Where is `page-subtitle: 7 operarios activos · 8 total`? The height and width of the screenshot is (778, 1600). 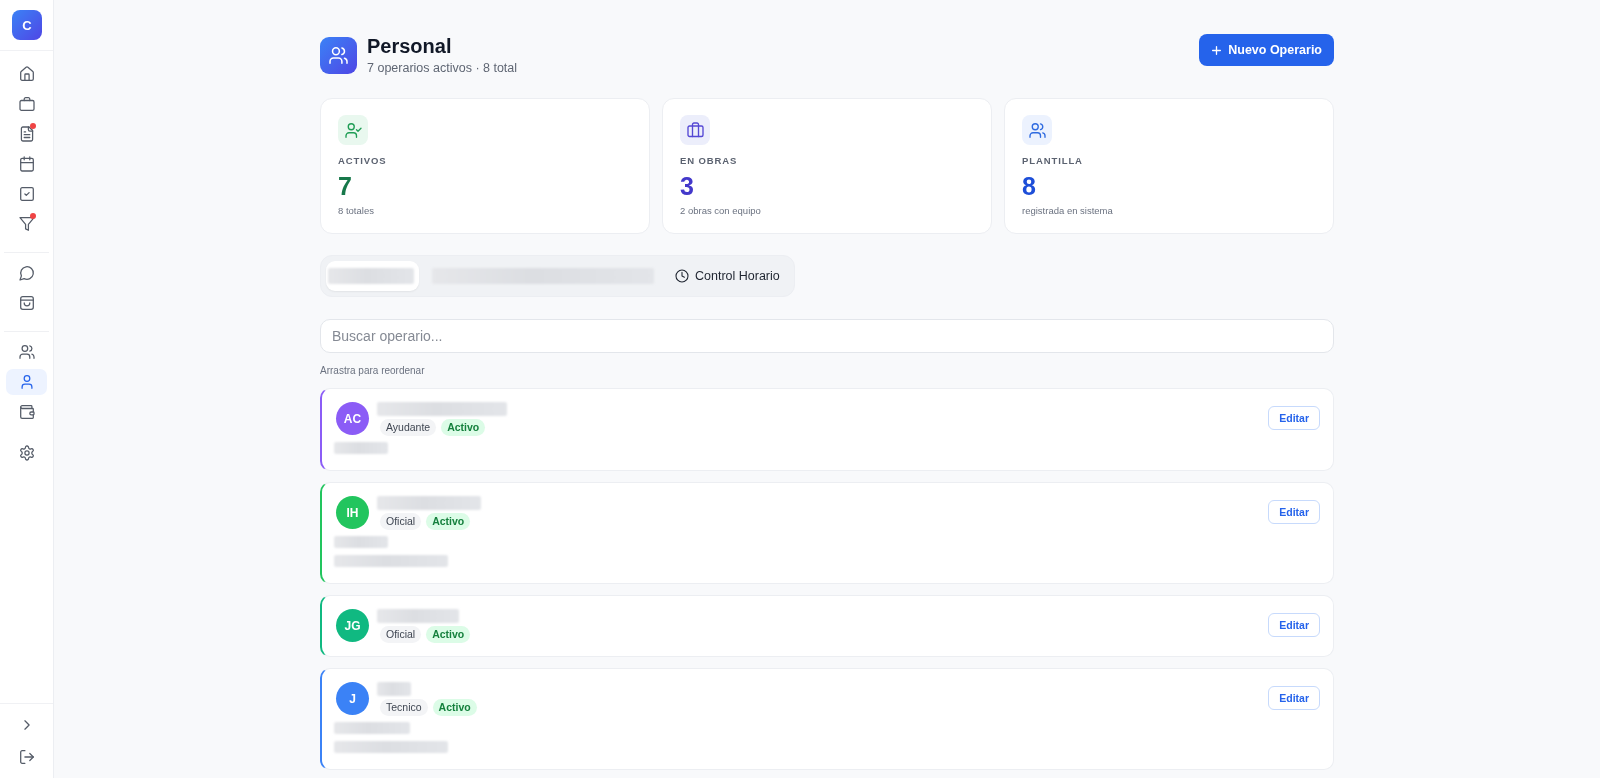
page-subtitle: 7 operarios activos · 8 total is located at coordinates (442, 68).